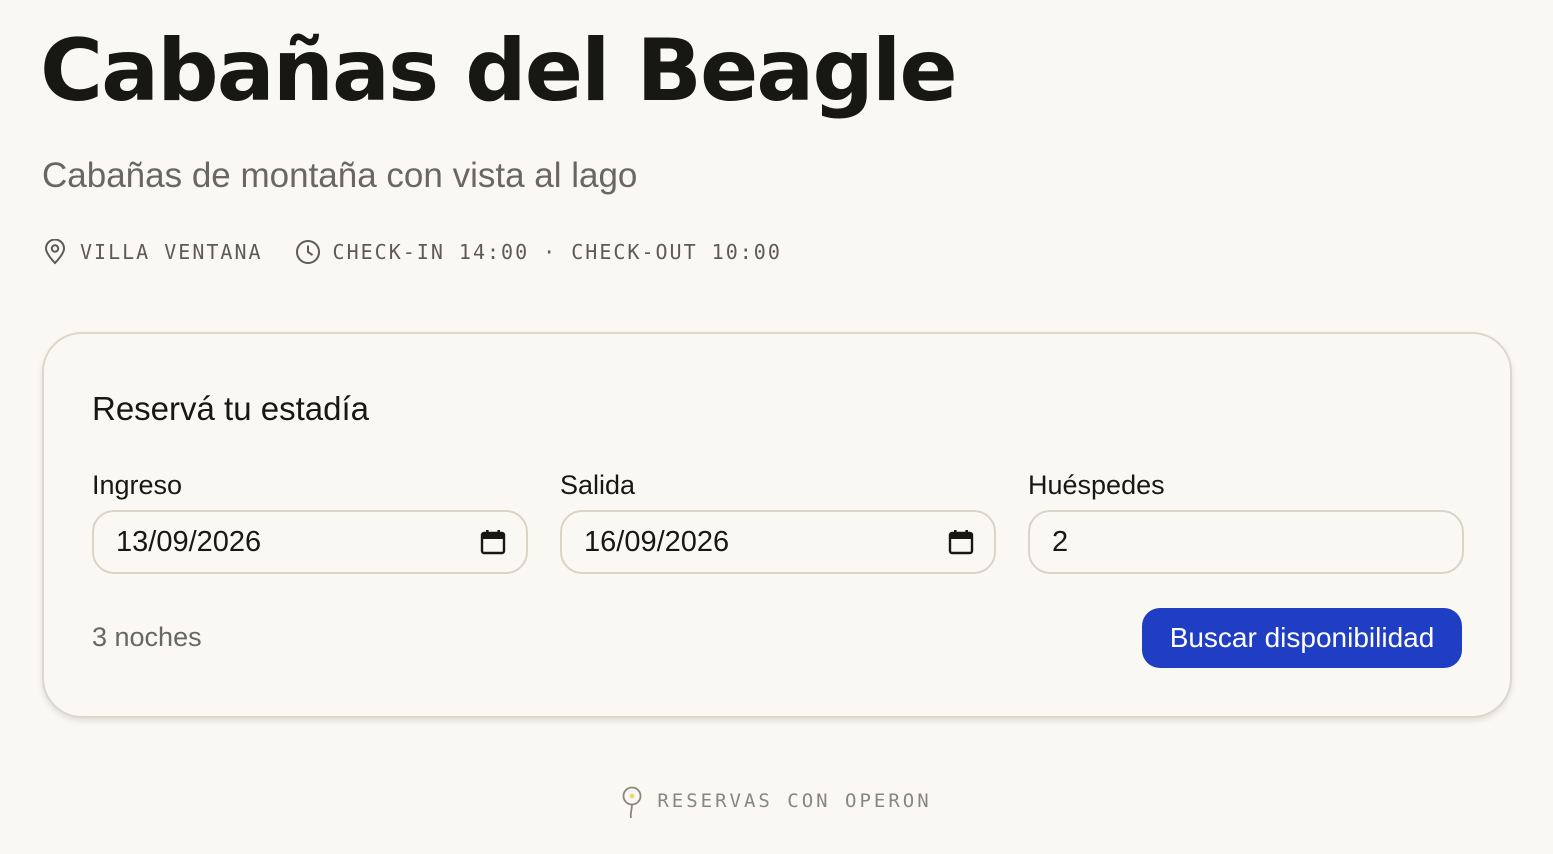 This screenshot has height=854, width=1553. Describe the element at coordinates (340, 175) in the screenshot. I see `page-subtitle: Cabañas de montaña con vista al lago` at that location.